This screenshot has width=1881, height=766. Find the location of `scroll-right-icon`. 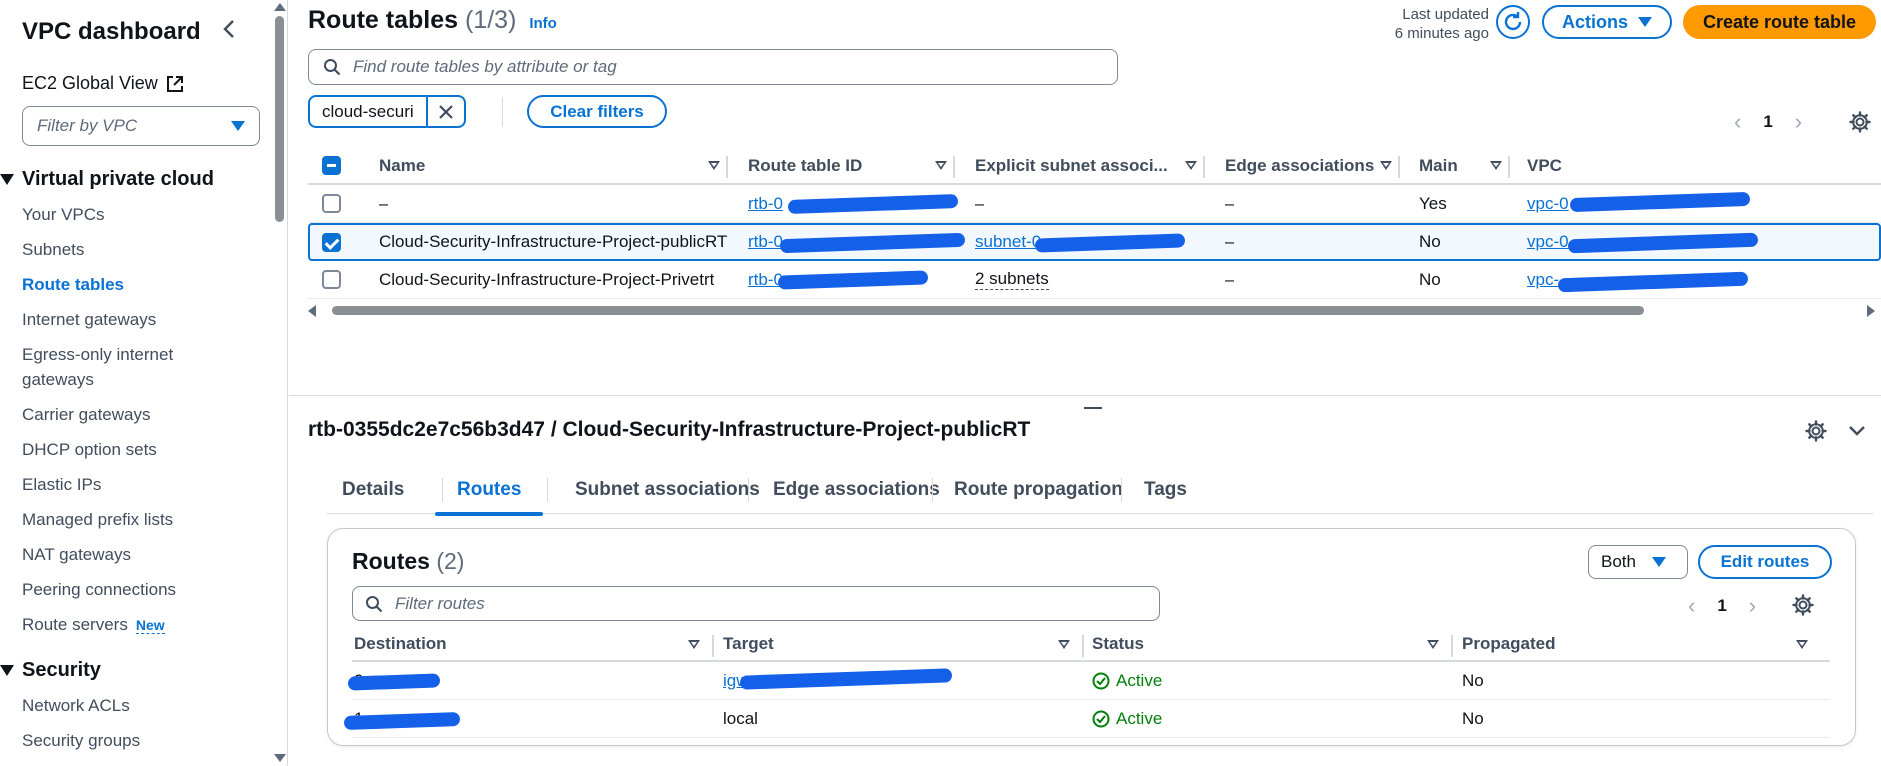

scroll-right-icon is located at coordinates (1871, 311).